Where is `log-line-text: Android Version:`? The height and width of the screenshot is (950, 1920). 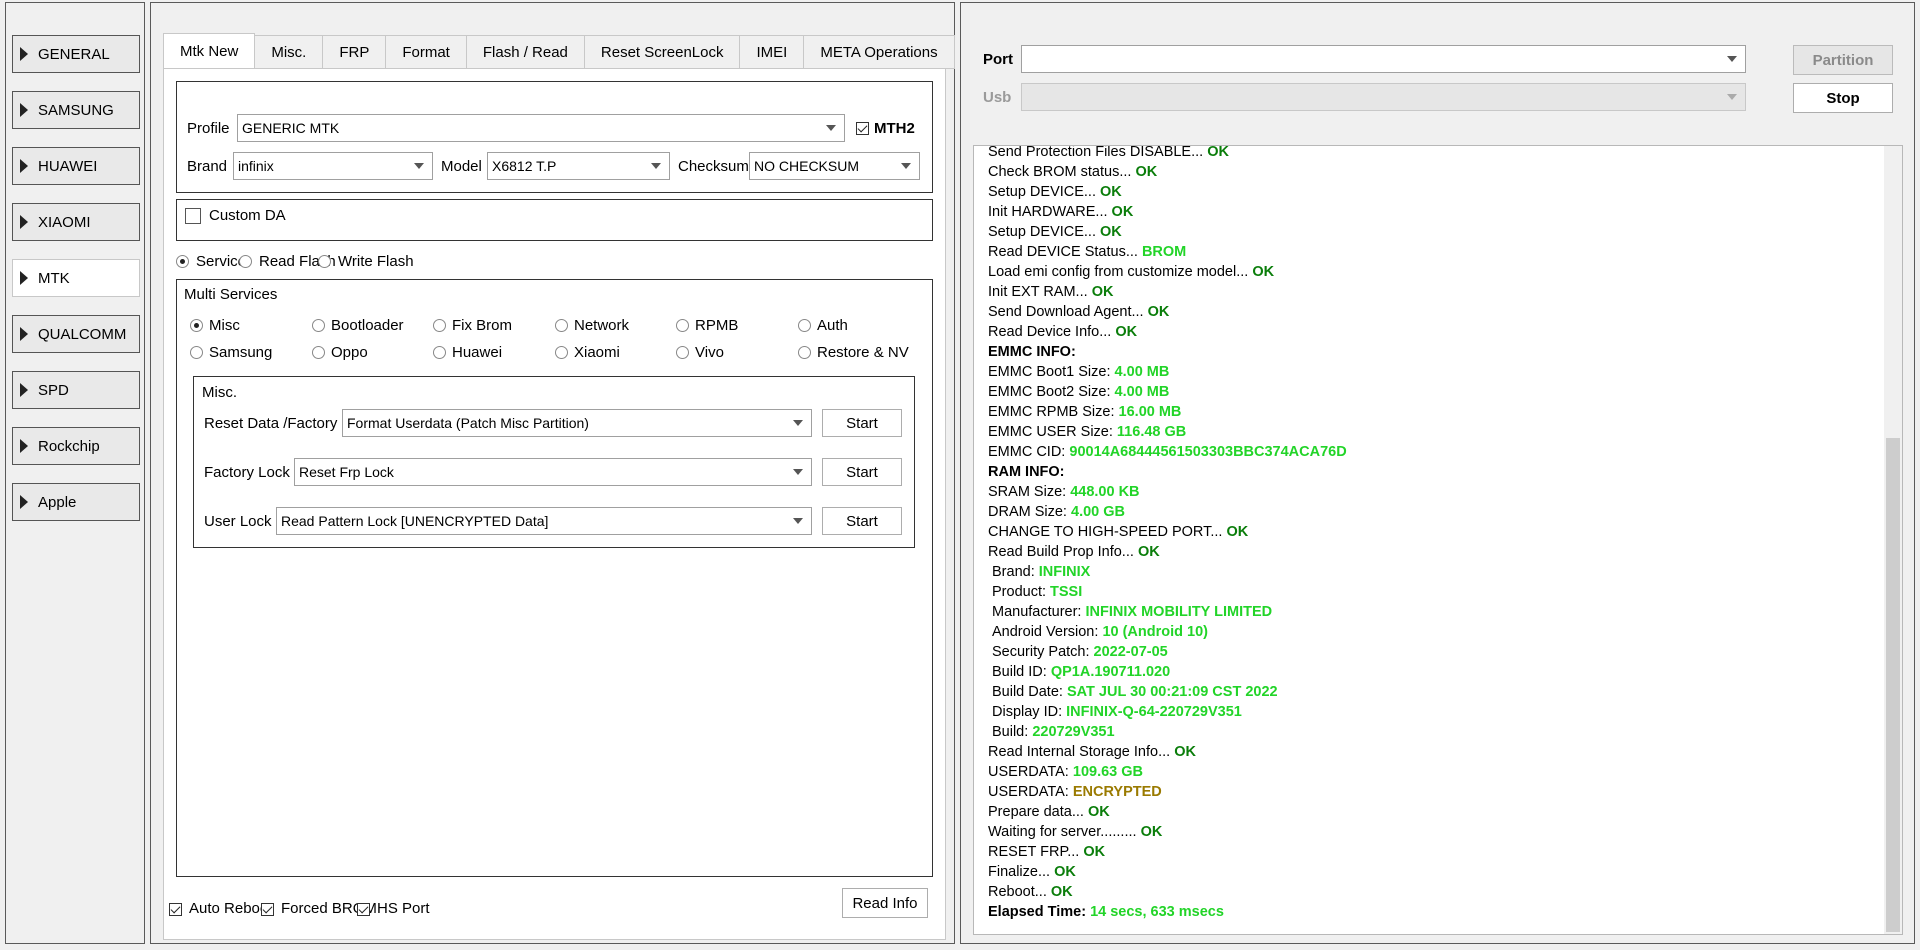 log-line-text: Android Version: is located at coordinates (1045, 632).